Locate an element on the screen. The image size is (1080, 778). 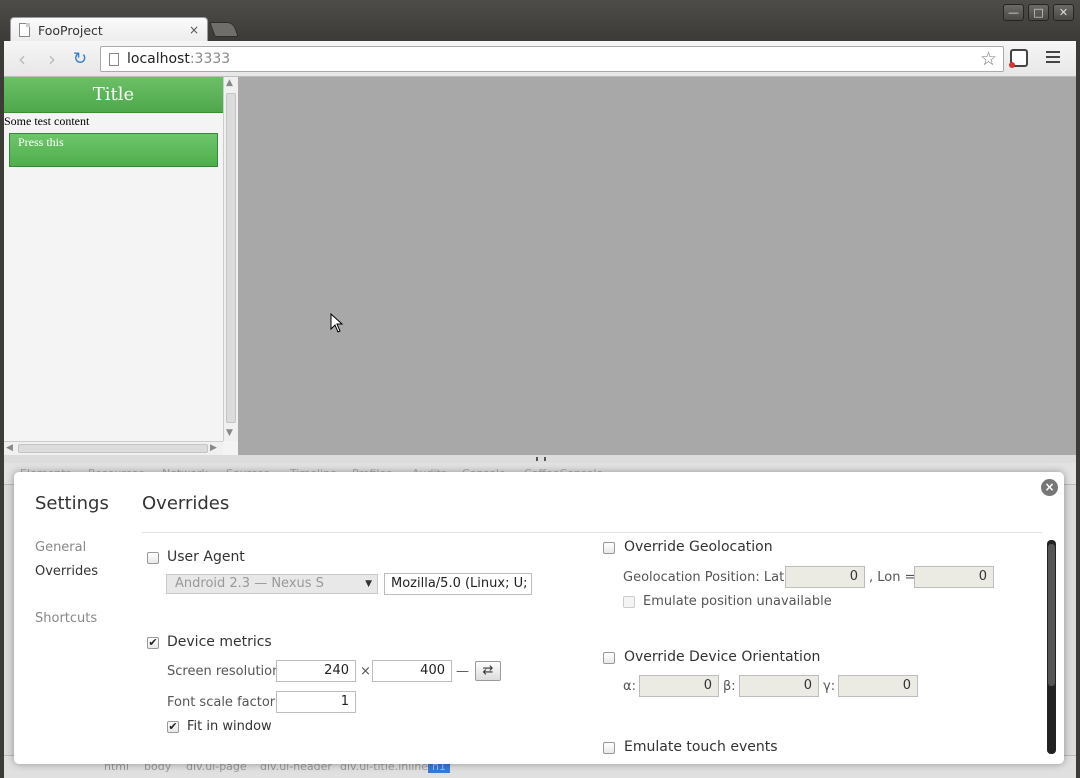
browser-toolbar: ‹ › ↻ localhost :3333 ☆ is located at coordinates (540, 59).